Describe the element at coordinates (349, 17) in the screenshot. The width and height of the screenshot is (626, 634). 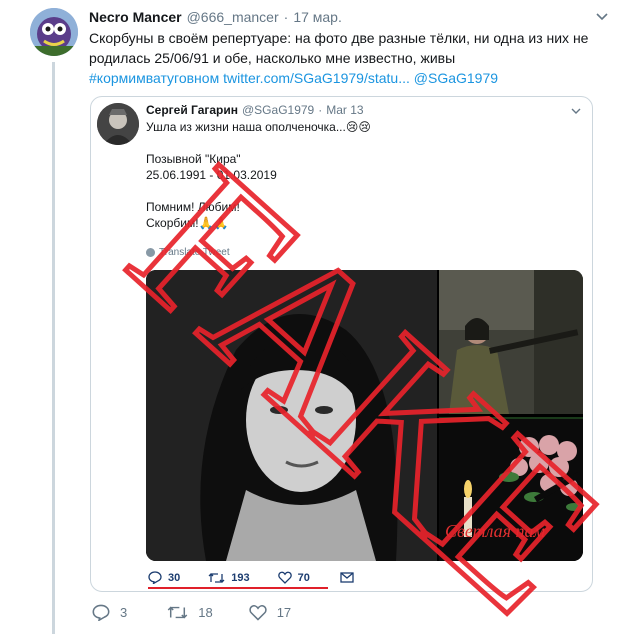
I see `tweet-header: Necro Mancer @666_mancer · 17 мар.` at that location.